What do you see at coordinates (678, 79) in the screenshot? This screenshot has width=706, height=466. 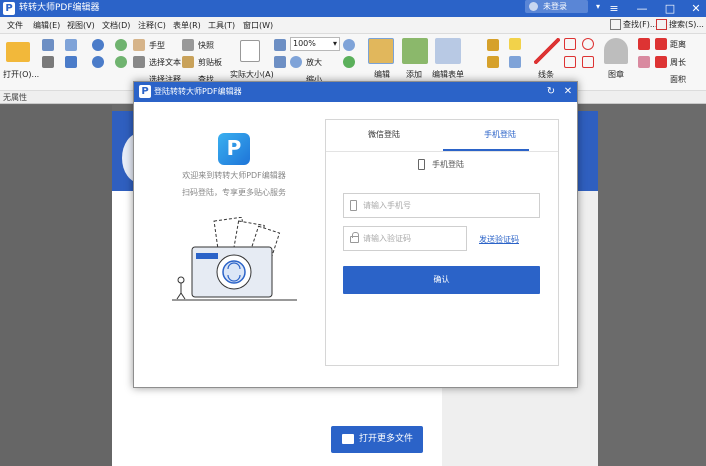 I see `area-button: 面积` at bounding box center [678, 79].